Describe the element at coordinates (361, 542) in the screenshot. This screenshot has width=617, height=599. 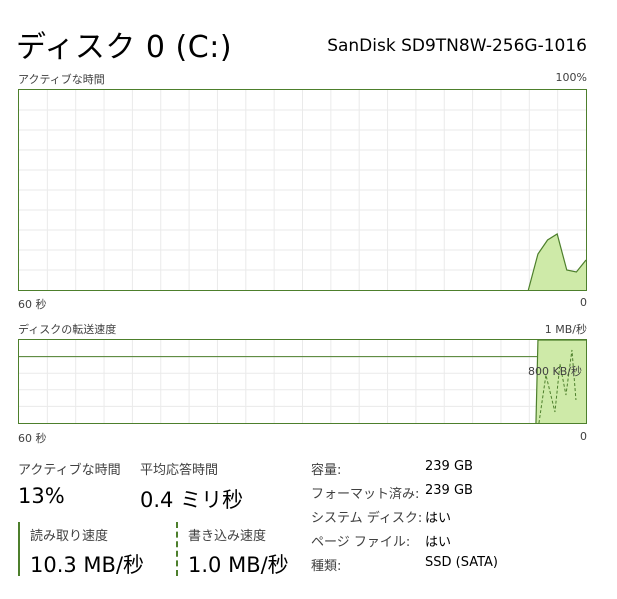
I see `page-file-label: ページ ファイル:` at that location.